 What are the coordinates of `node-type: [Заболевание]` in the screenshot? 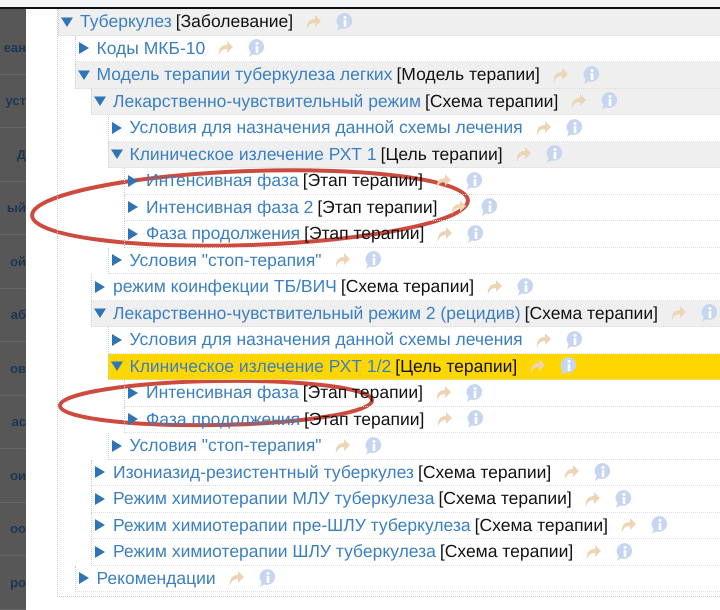 It's located at (235, 21).